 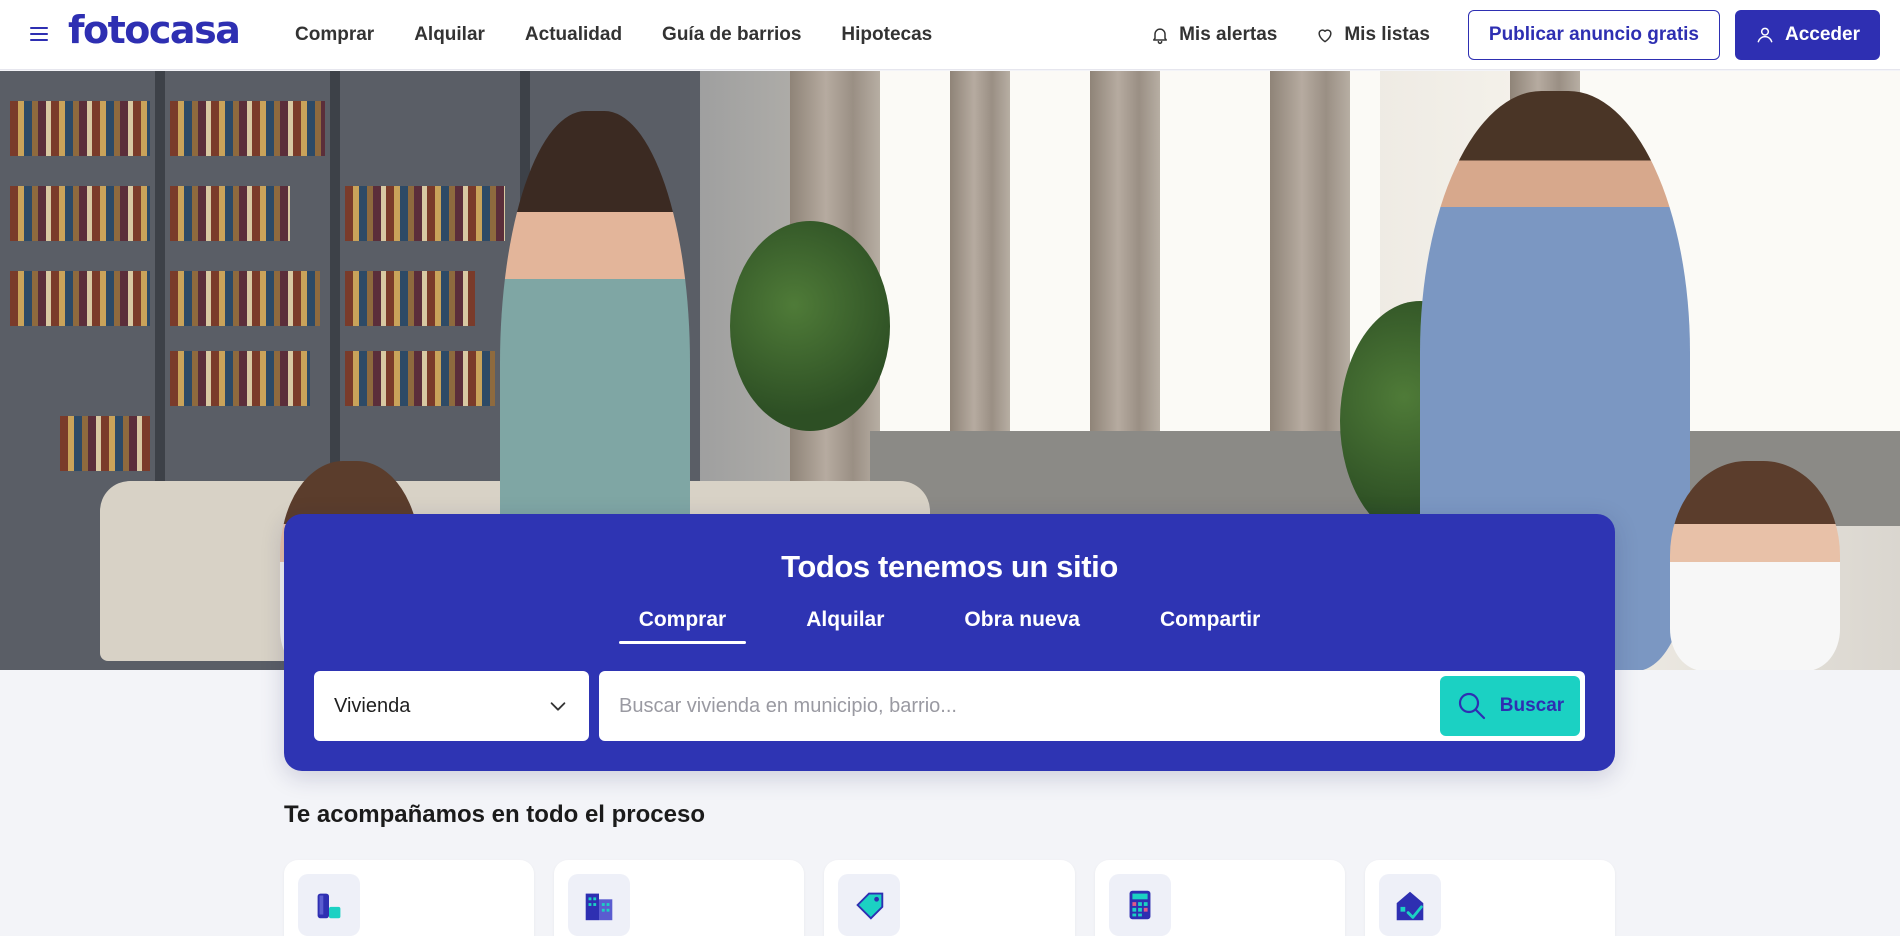 I want to click on alerts-label: Mis alertas, so click(x=1228, y=34).